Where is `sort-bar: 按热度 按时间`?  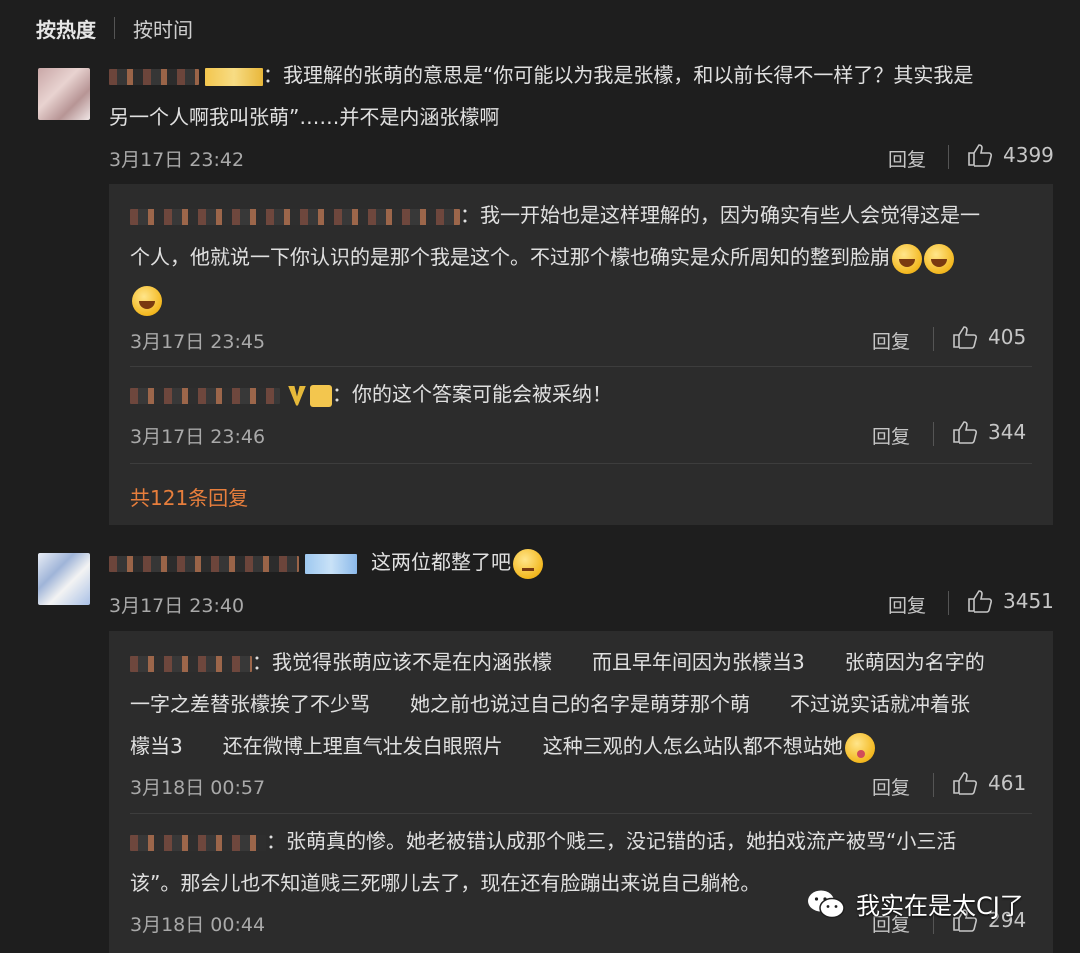
sort-bar: 按热度 按时间 is located at coordinates (114, 28).